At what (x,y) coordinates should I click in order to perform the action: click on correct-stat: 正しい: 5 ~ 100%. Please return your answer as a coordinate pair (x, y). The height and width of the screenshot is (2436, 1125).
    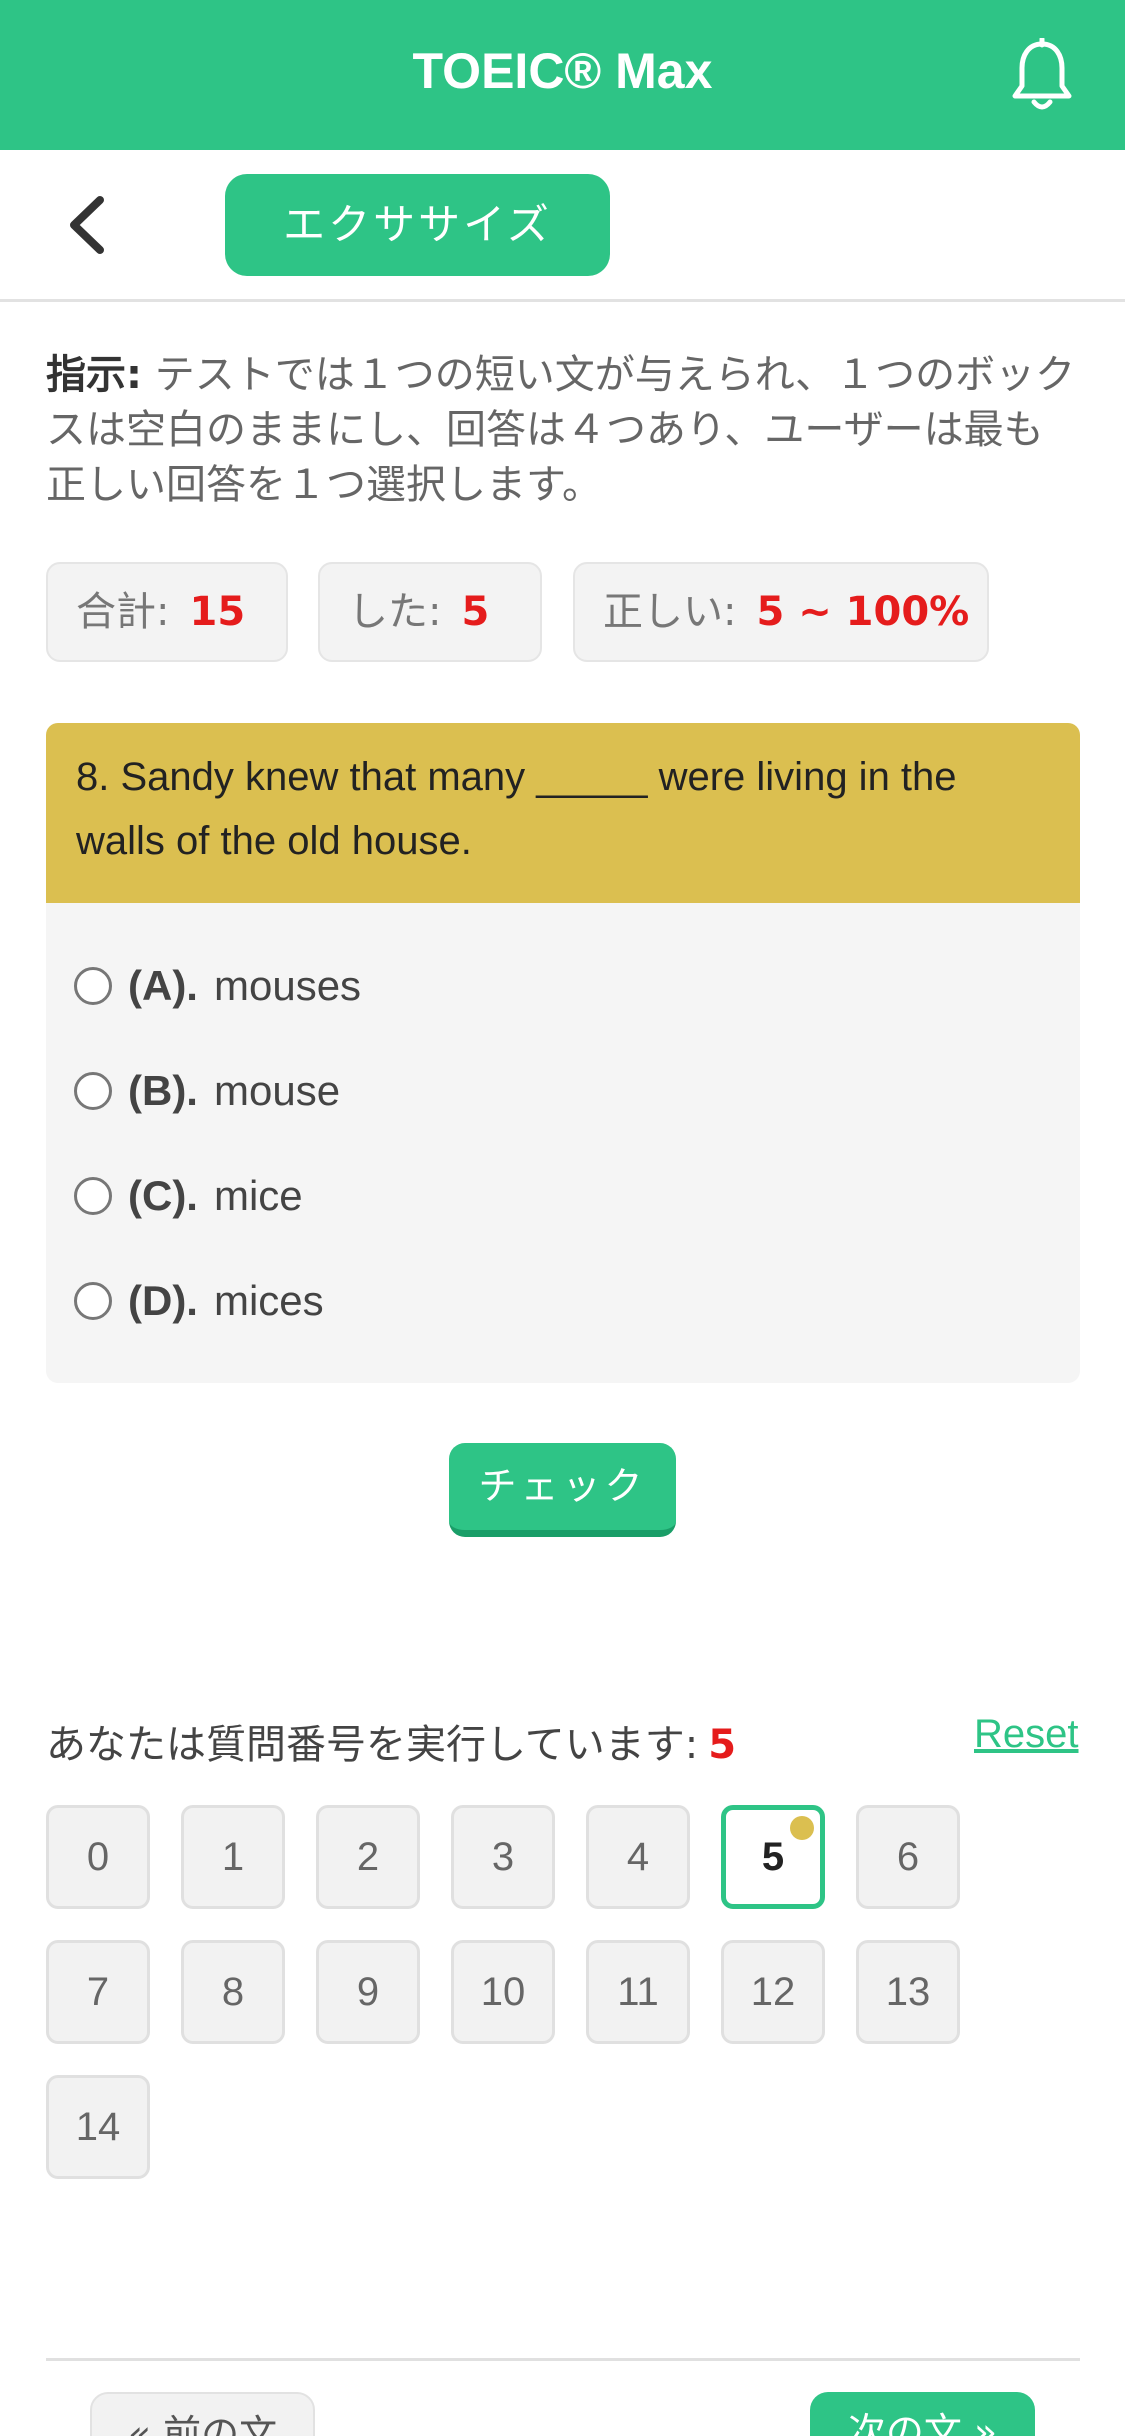
    Looking at the image, I should click on (781, 612).